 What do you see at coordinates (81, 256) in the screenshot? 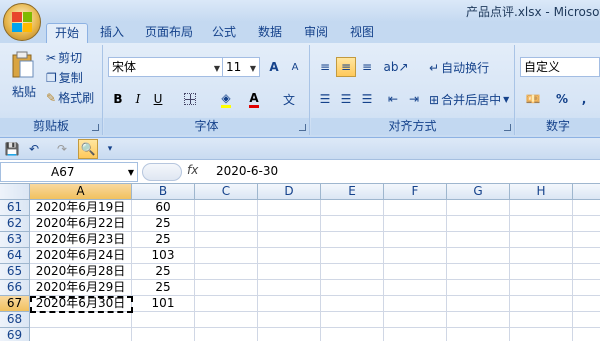
I see `date-cell: 2020年6月24日` at bounding box center [81, 256].